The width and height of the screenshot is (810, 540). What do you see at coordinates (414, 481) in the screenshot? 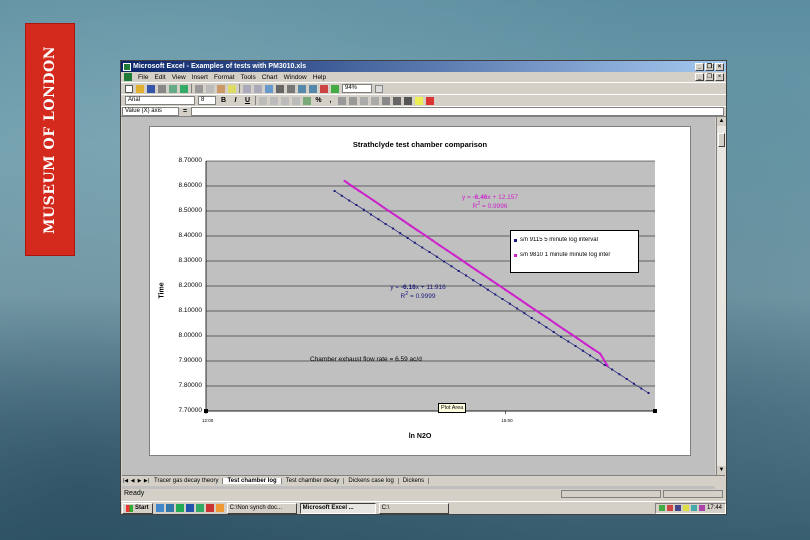
I see `tab-dickens: Dickens` at bounding box center [414, 481].